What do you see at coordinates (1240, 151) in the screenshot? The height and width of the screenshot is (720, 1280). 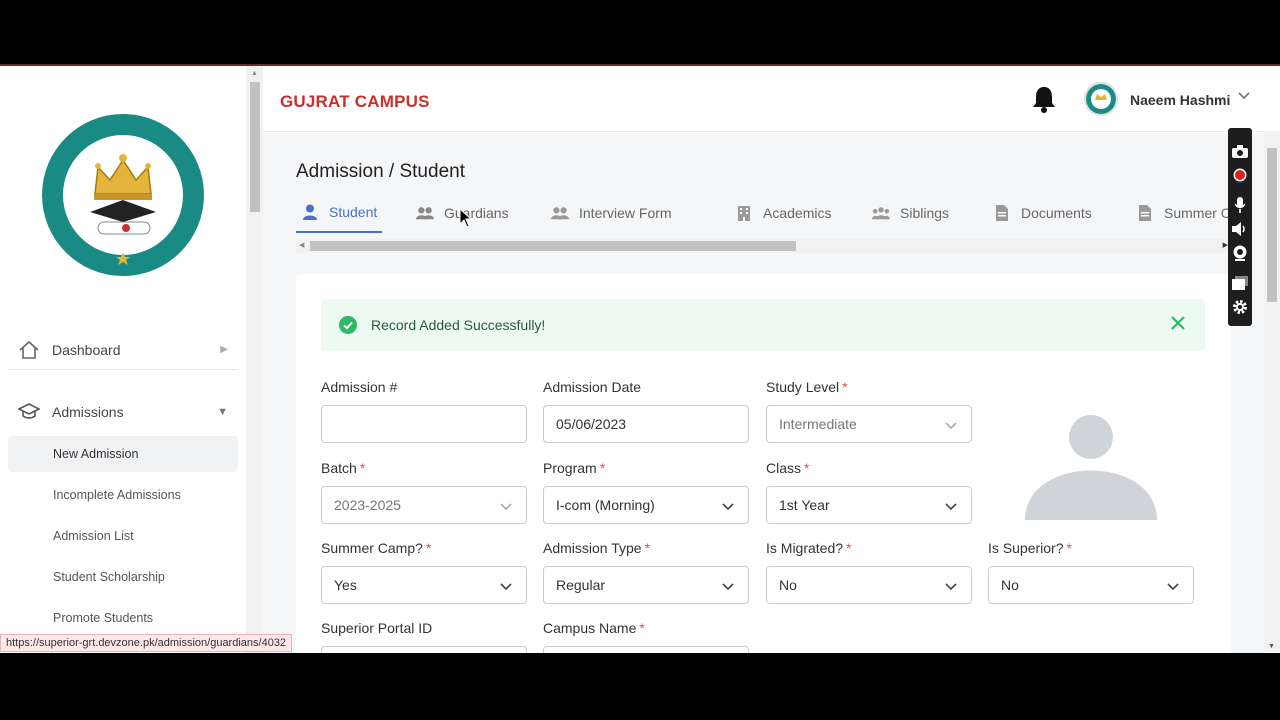 I see `camera-icon` at bounding box center [1240, 151].